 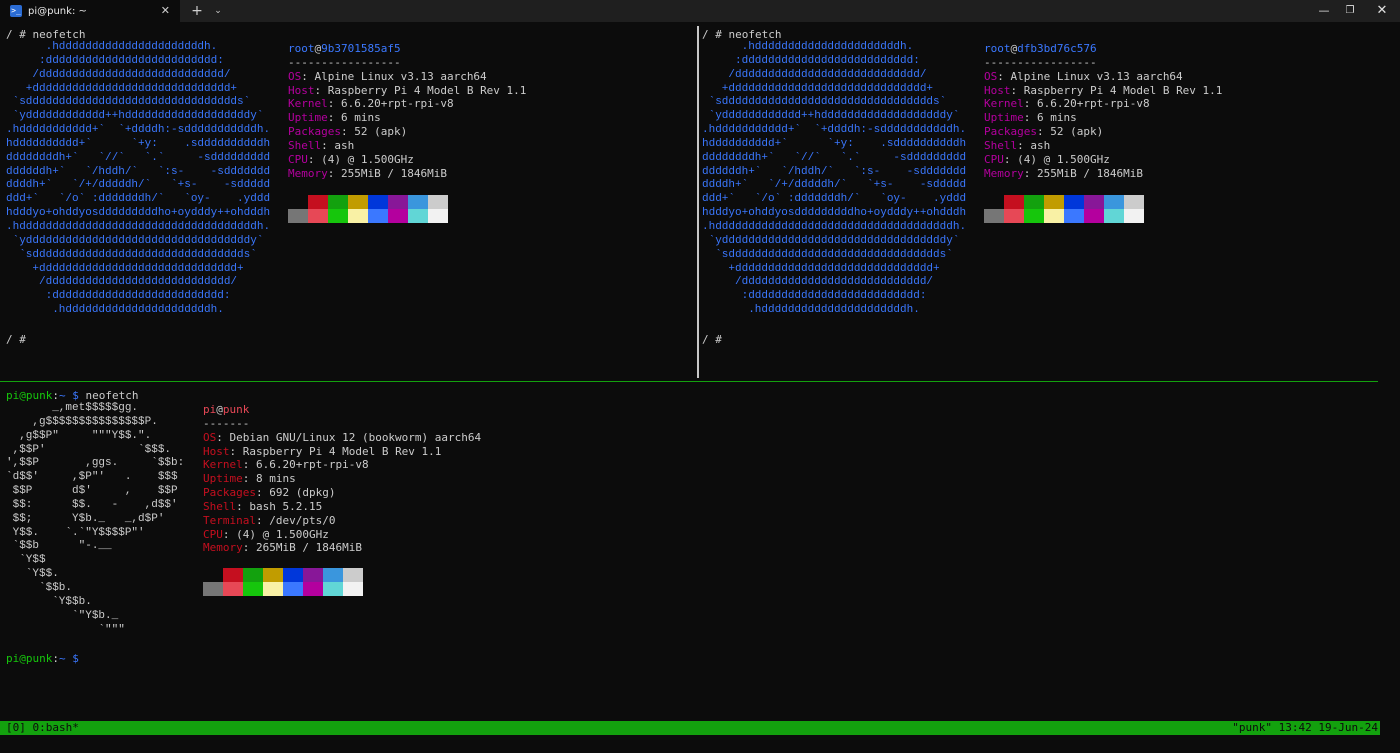 I want to click on prompt-user: pi@punk, so click(x=29, y=395).